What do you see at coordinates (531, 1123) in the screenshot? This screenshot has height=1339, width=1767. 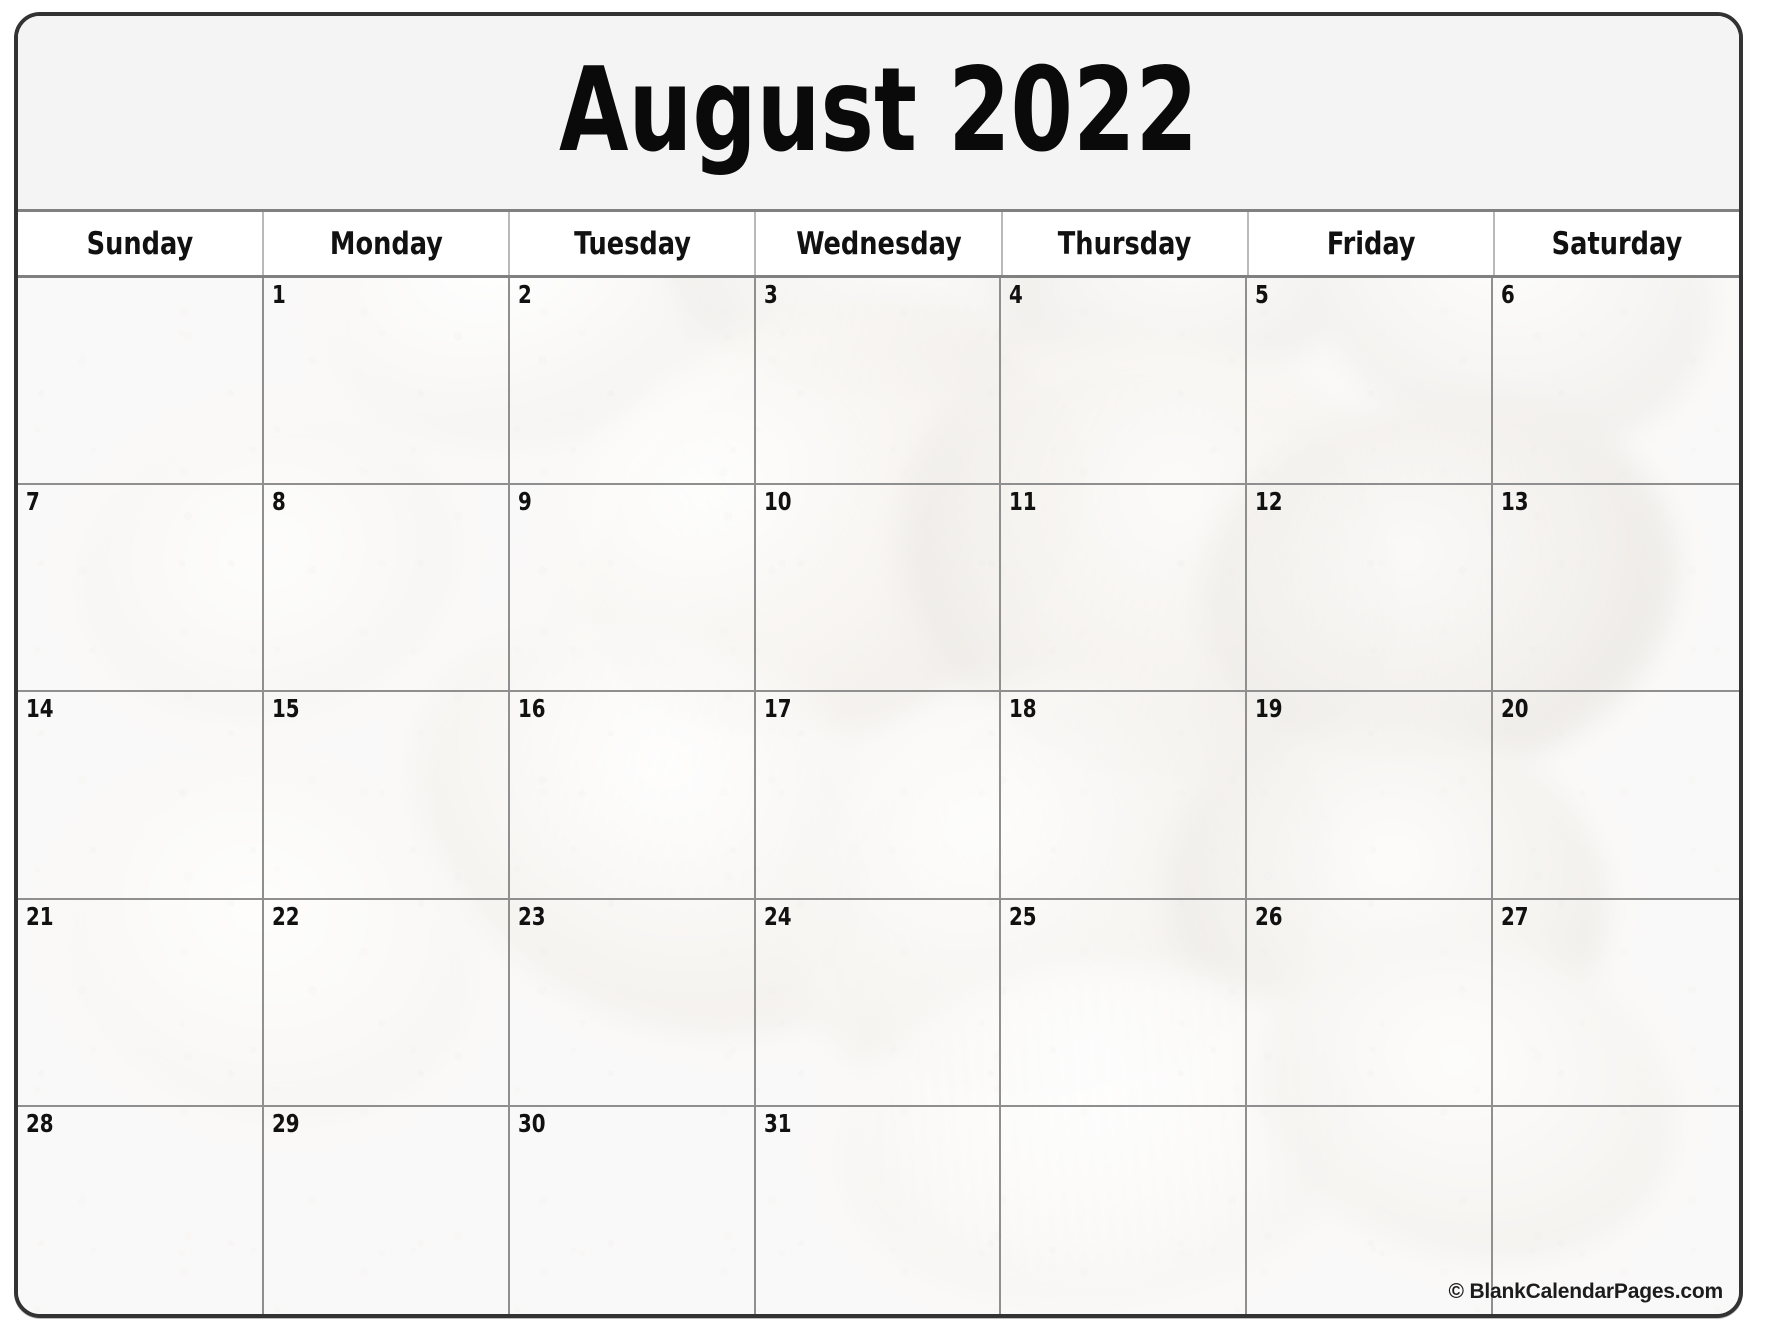 I see `date-number: 30` at bounding box center [531, 1123].